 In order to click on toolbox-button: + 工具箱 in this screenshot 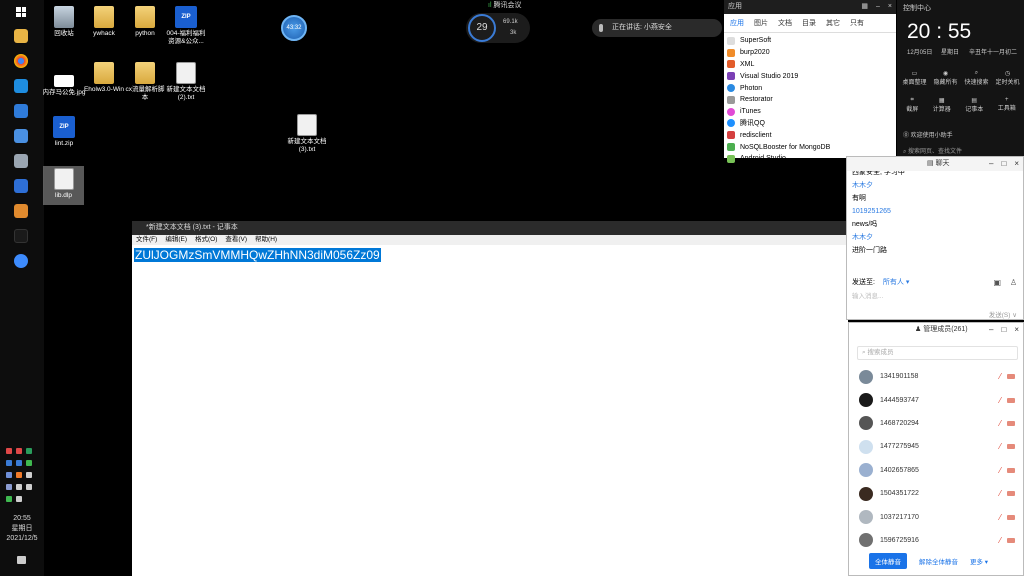, I will do `click(1007, 105)`.